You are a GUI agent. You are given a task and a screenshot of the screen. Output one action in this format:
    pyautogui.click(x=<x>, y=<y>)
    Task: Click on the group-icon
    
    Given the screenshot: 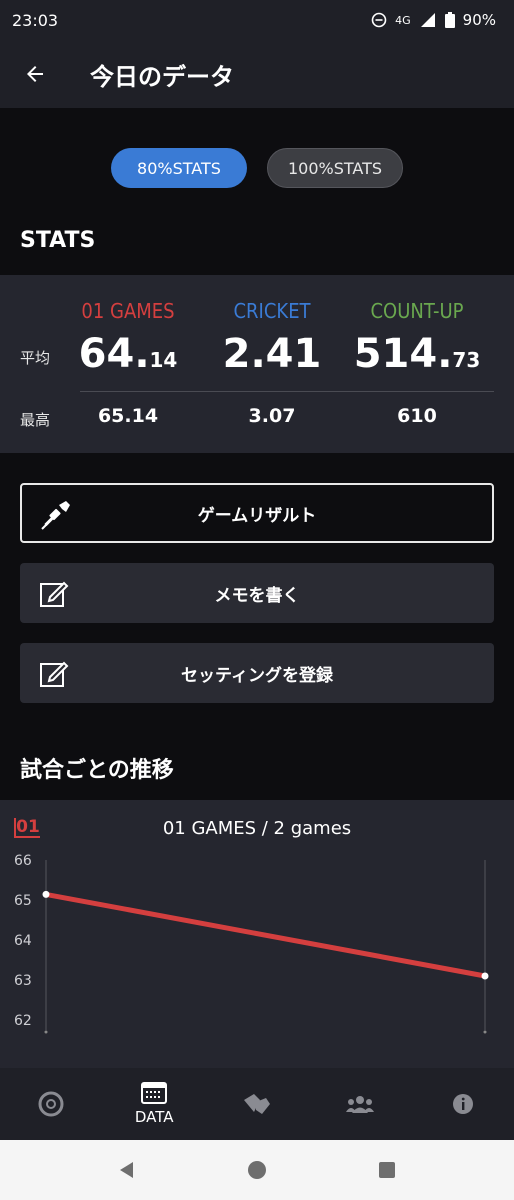 What is the action you would take?
    pyautogui.click(x=359, y=1104)
    